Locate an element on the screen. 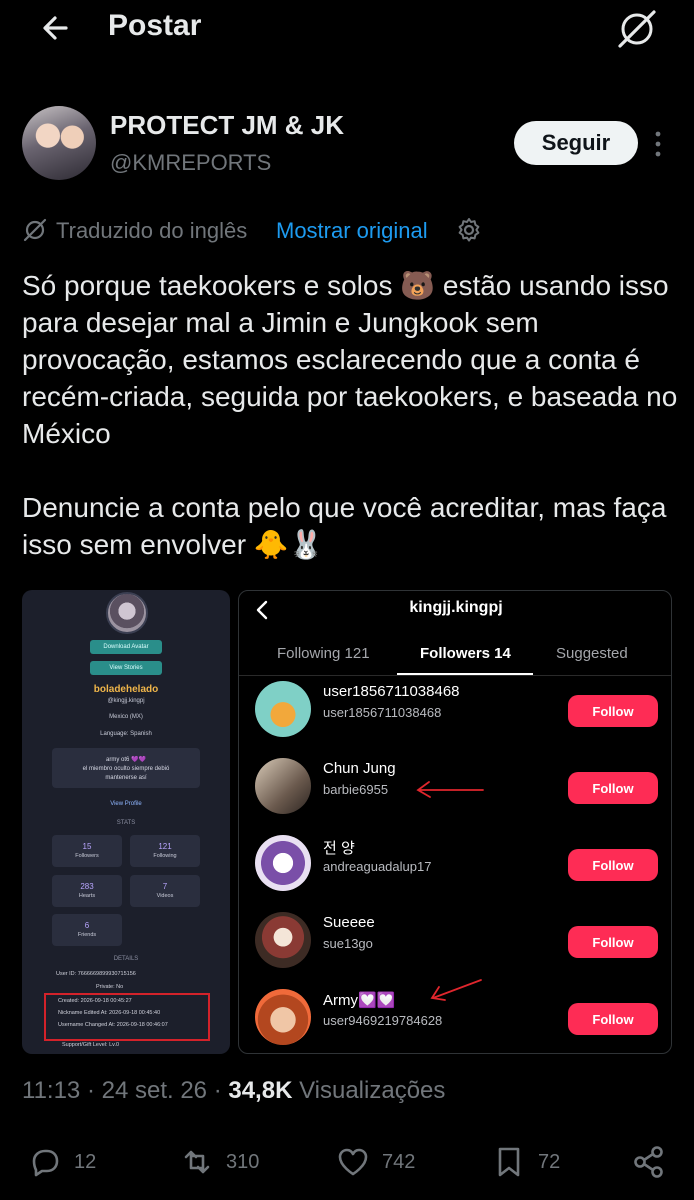 The height and width of the screenshot is (1200, 694). follower-name: user1856711038468 is located at coordinates (391, 691).